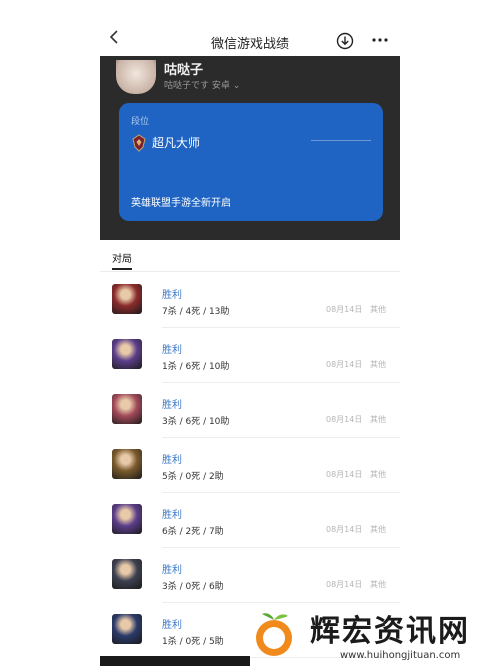 The image size is (500, 666). I want to click on chevron-down-icon: ⌄, so click(236, 86).